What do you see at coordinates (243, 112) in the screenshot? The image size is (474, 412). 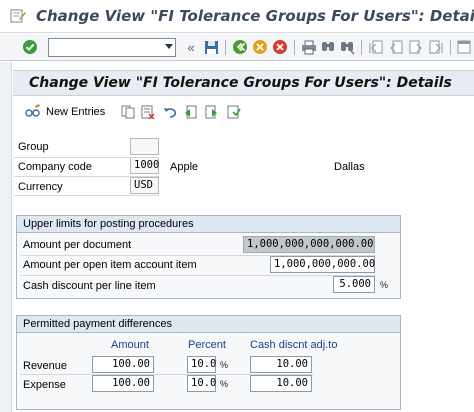 I see `application-toolbar: New Entries` at bounding box center [243, 112].